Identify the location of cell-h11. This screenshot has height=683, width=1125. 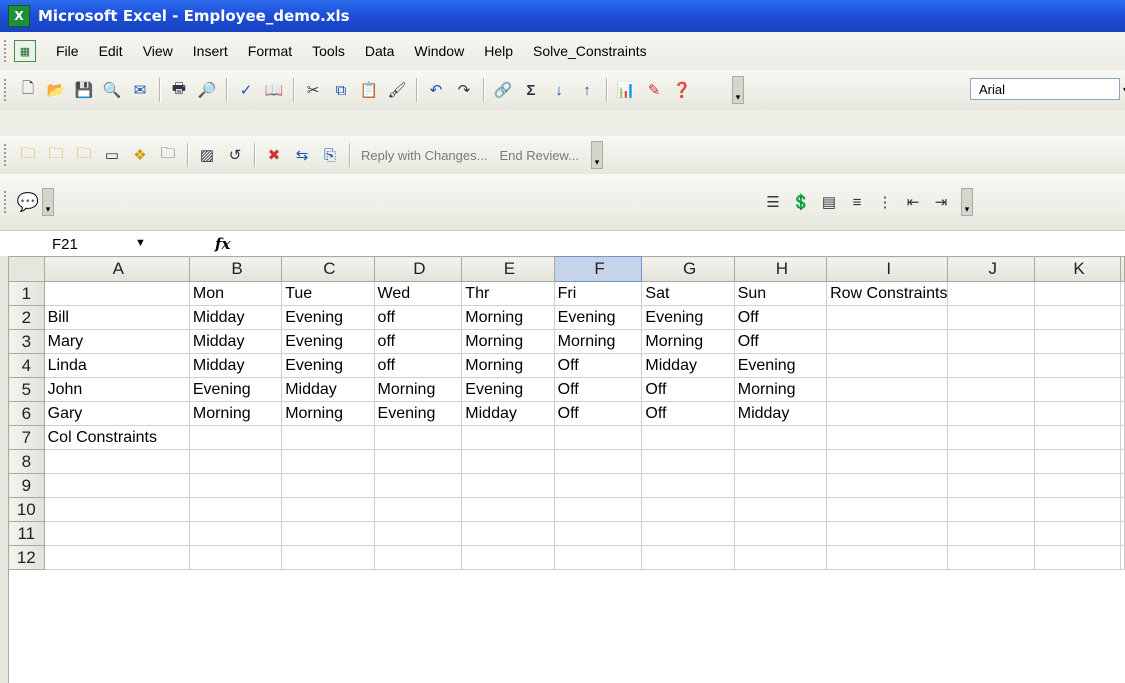
(780, 533).